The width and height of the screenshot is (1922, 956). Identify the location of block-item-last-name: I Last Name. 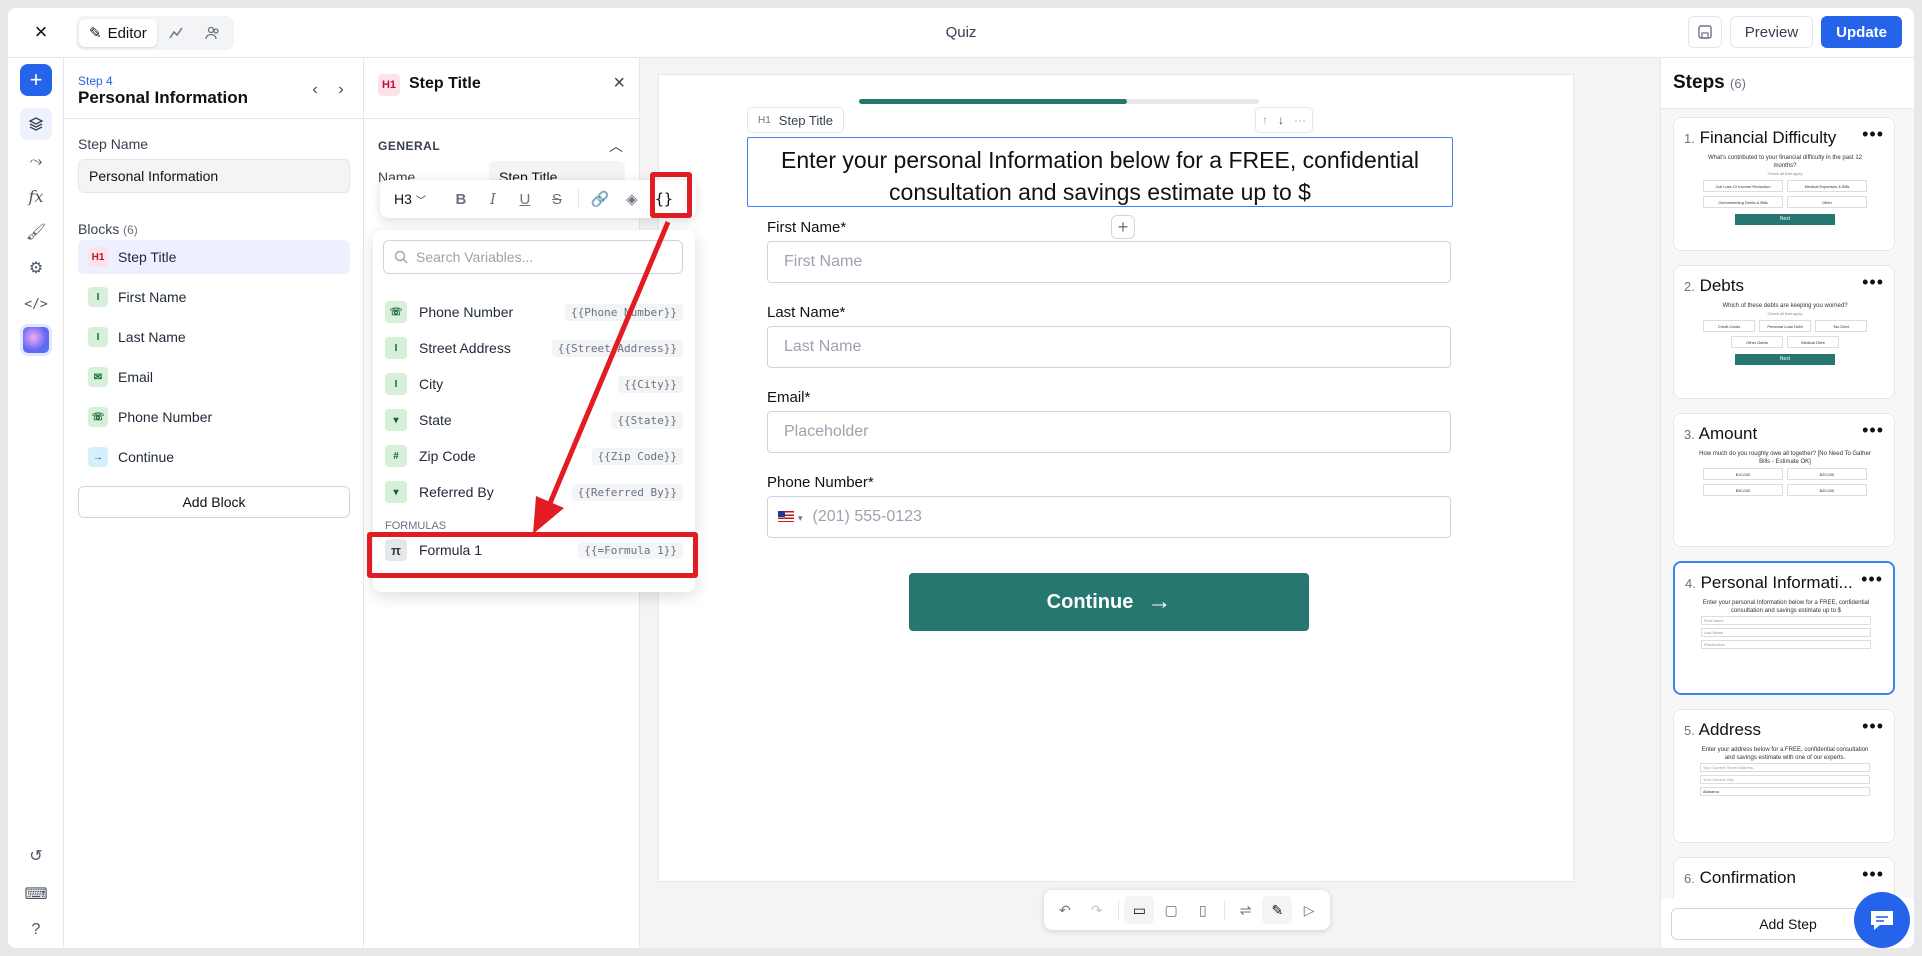
(214, 337).